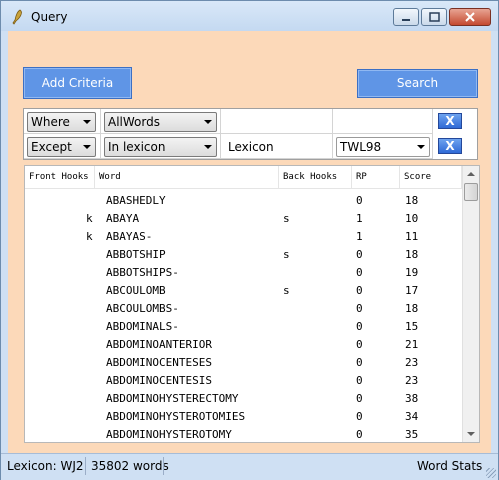  I want to click on cell-word: ABDOMINOHYSTERECTOMY, so click(172, 398).